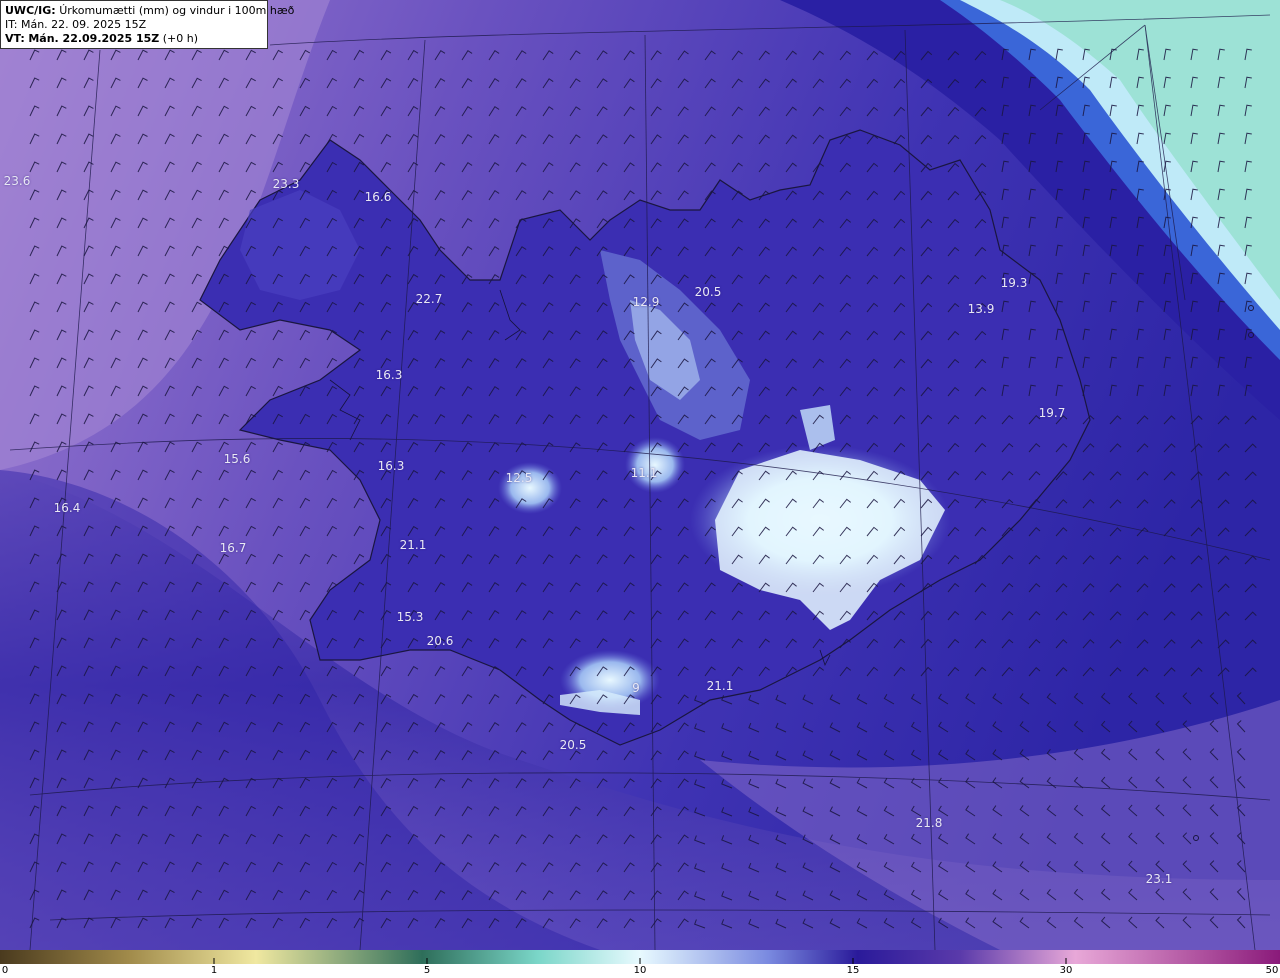 The width and height of the screenshot is (1280, 978). What do you see at coordinates (410, 617) in the screenshot?
I see `value-label: 15.3` at bounding box center [410, 617].